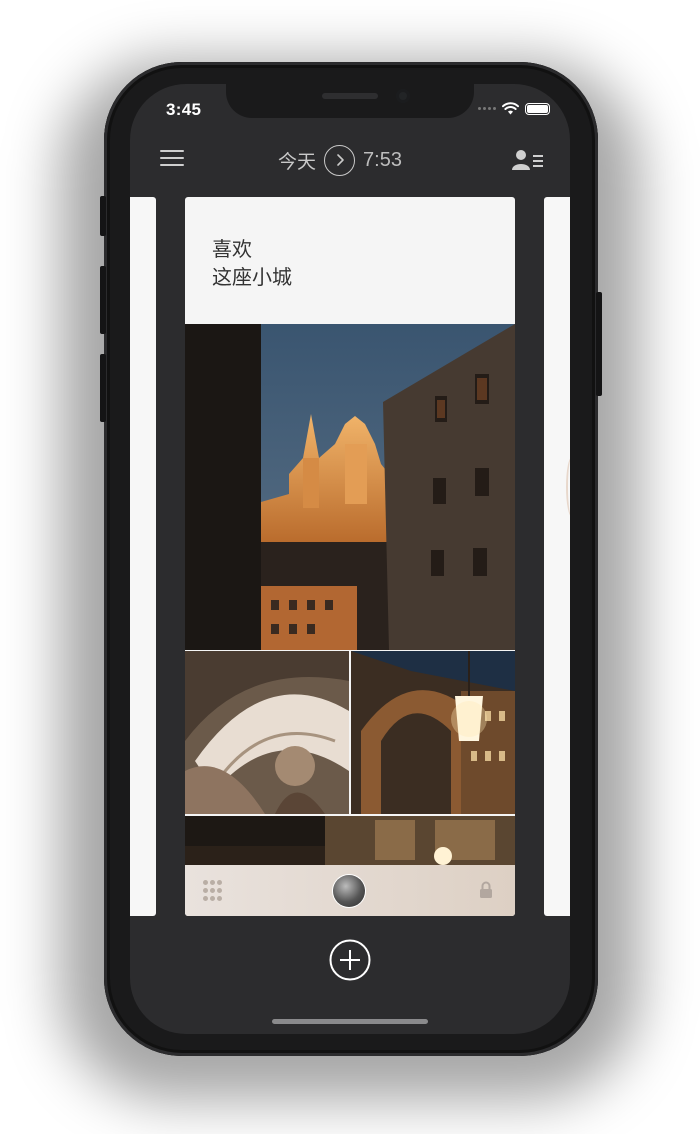 This screenshot has width=700, height=1134. I want to click on card-text: 喜欢 这座小城, so click(252, 263).